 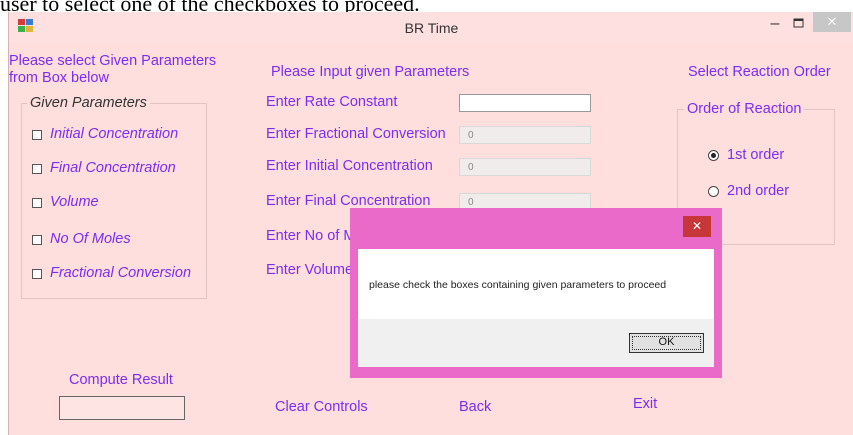 What do you see at coordinates (370, 72) in the screenshot?
I see `input-parameters-heading: Please Input given Parameters` at bounding box center [370, 72].